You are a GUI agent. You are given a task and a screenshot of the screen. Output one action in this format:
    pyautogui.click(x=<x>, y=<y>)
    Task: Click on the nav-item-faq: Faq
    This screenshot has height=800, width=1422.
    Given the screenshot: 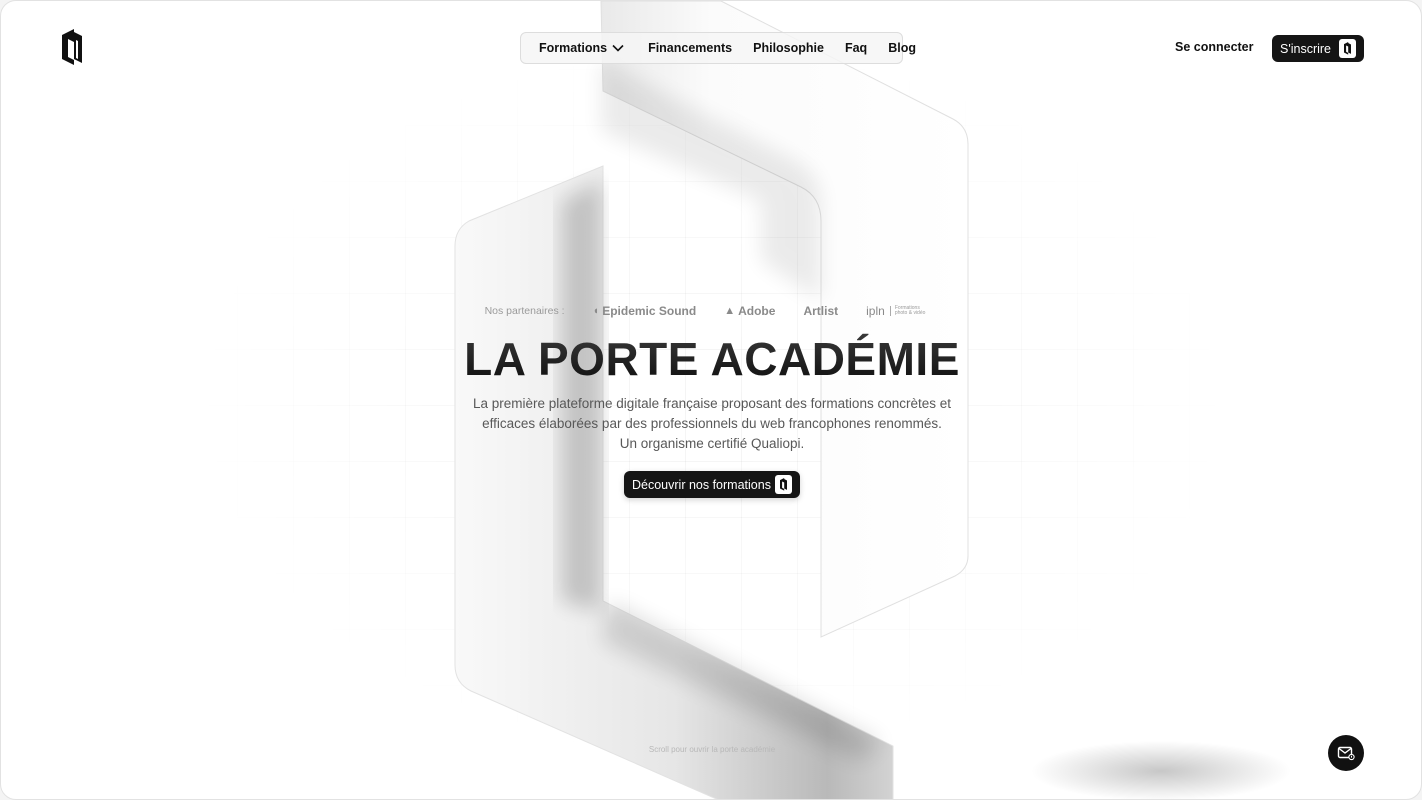 What is the action you would take?
    pyautogui.click(x=856, y=48)
    